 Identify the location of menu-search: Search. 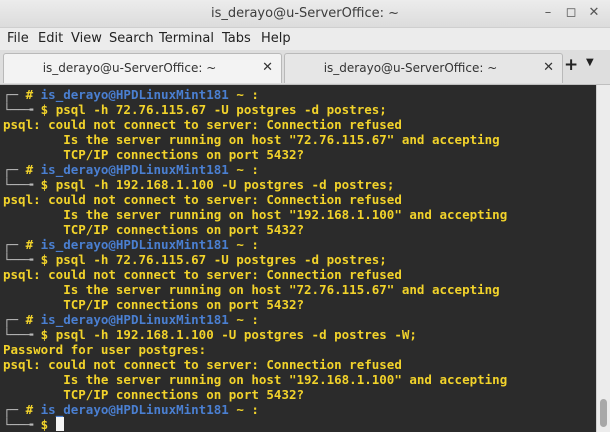
(131, 38).